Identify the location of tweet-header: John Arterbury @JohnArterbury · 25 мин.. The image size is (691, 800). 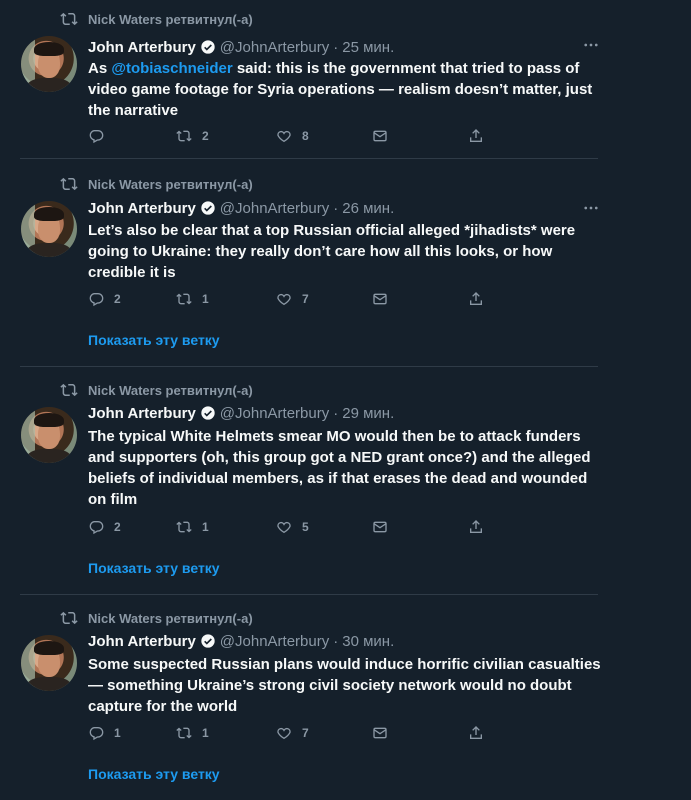
(241, 47).